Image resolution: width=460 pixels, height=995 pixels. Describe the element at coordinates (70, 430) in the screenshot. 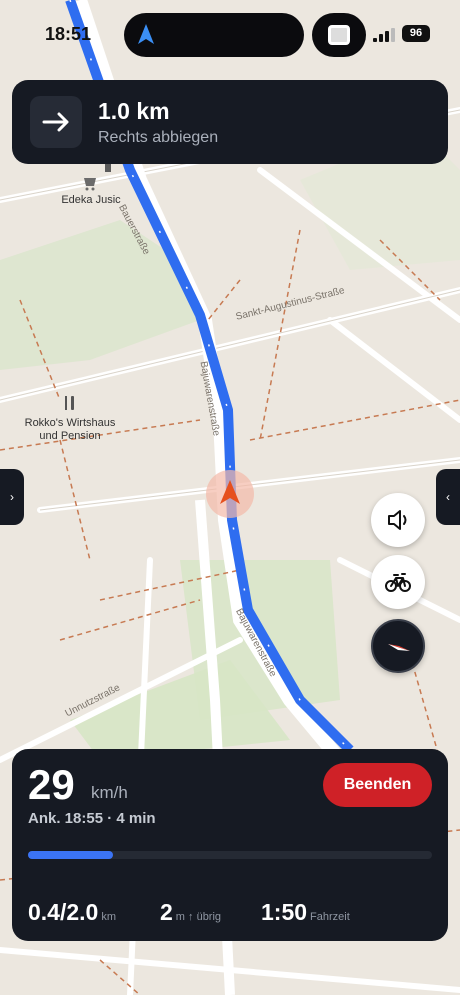

I see `poi-label-rokkos: Rokko's Wirtshaus und Pension` at that location.